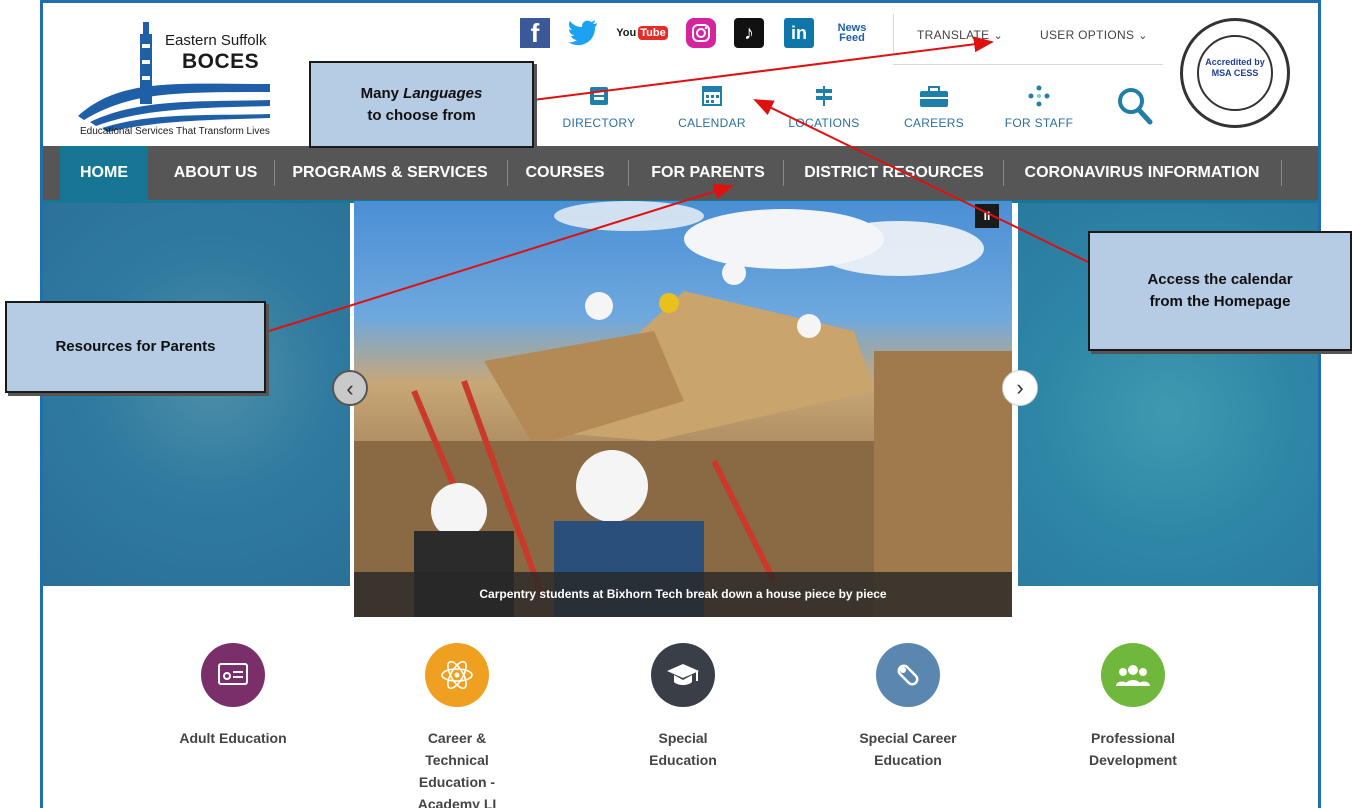 The width and height of the screenshot is (1352, 808). I want to click on chevron-down-icon: ⌄, so click(1143, 36).